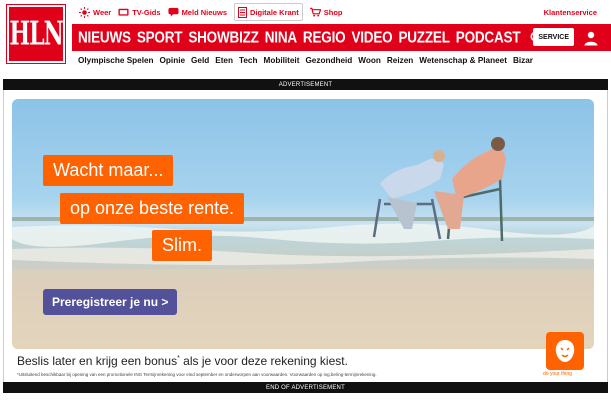  Describe the element at coordinates (123, 12) in the screenshot. I see `tv-icon` at that location.